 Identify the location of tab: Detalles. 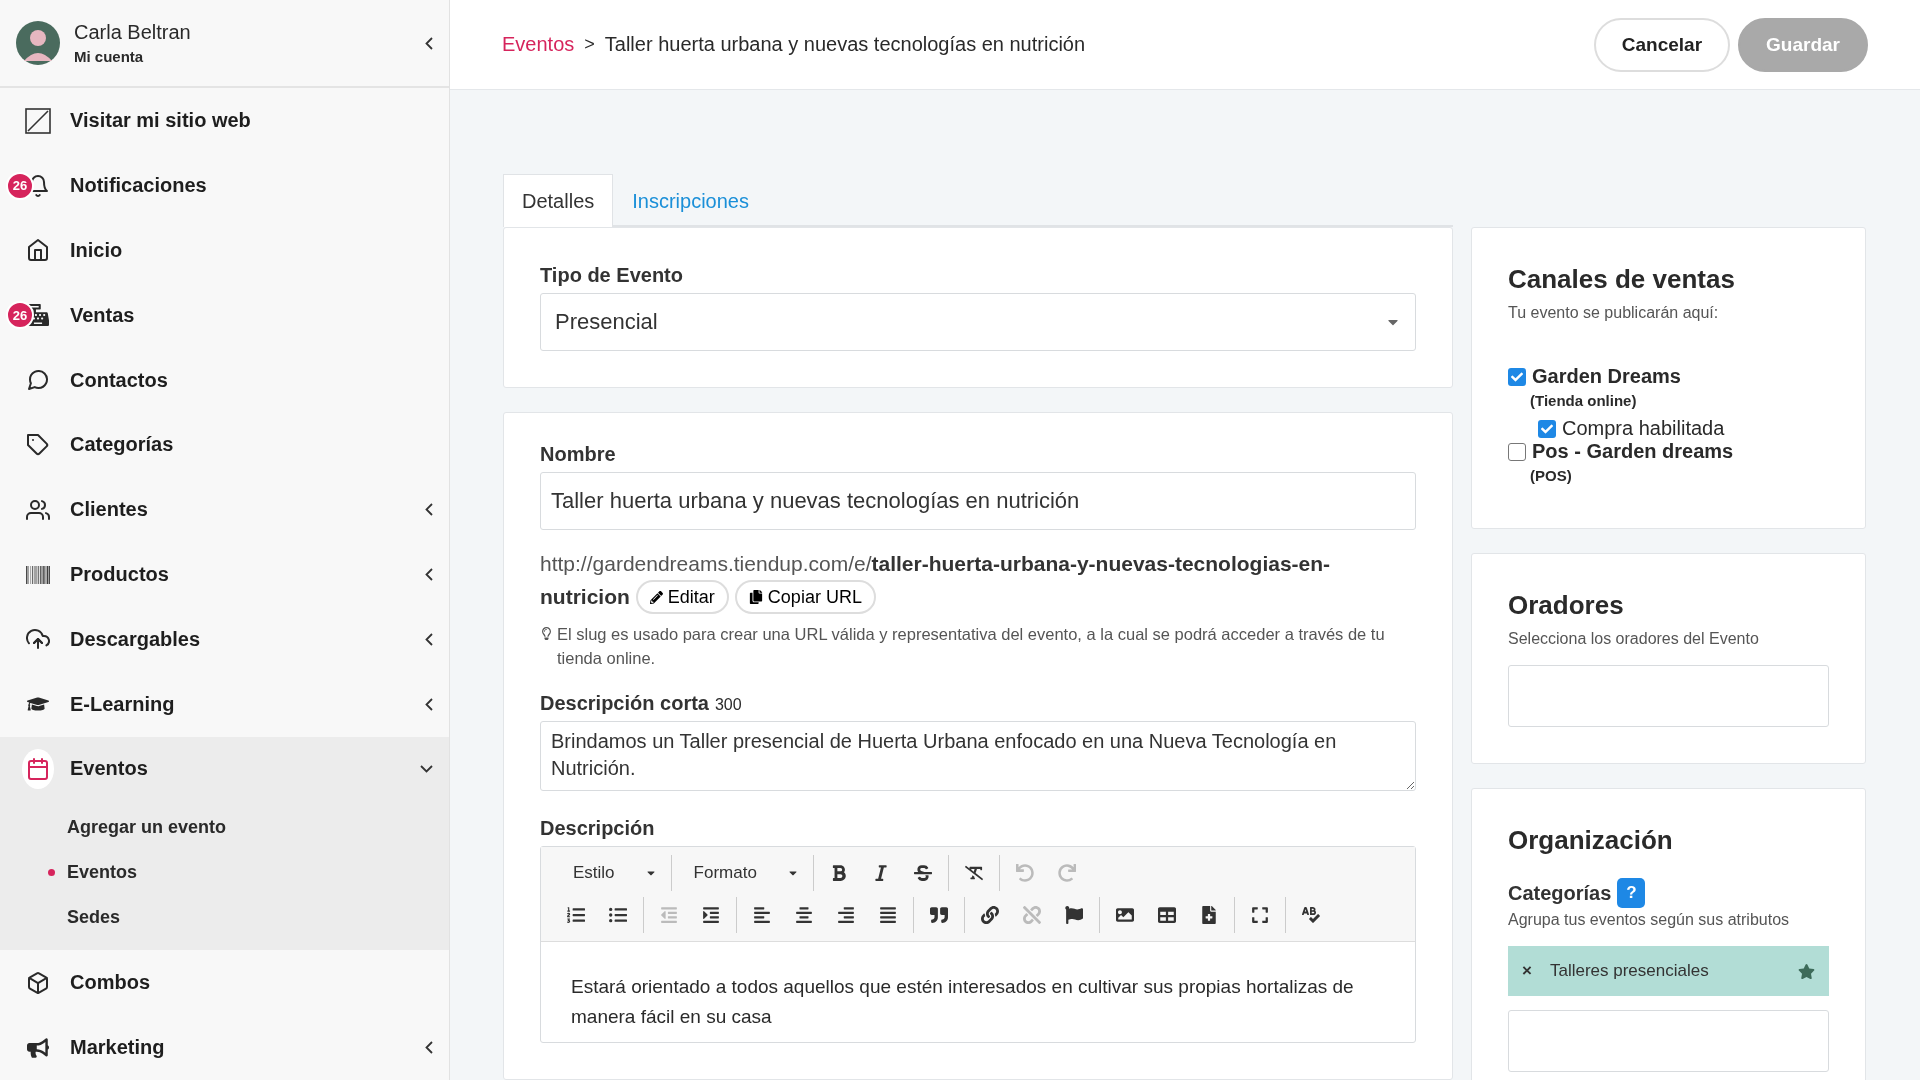
(558, 200).